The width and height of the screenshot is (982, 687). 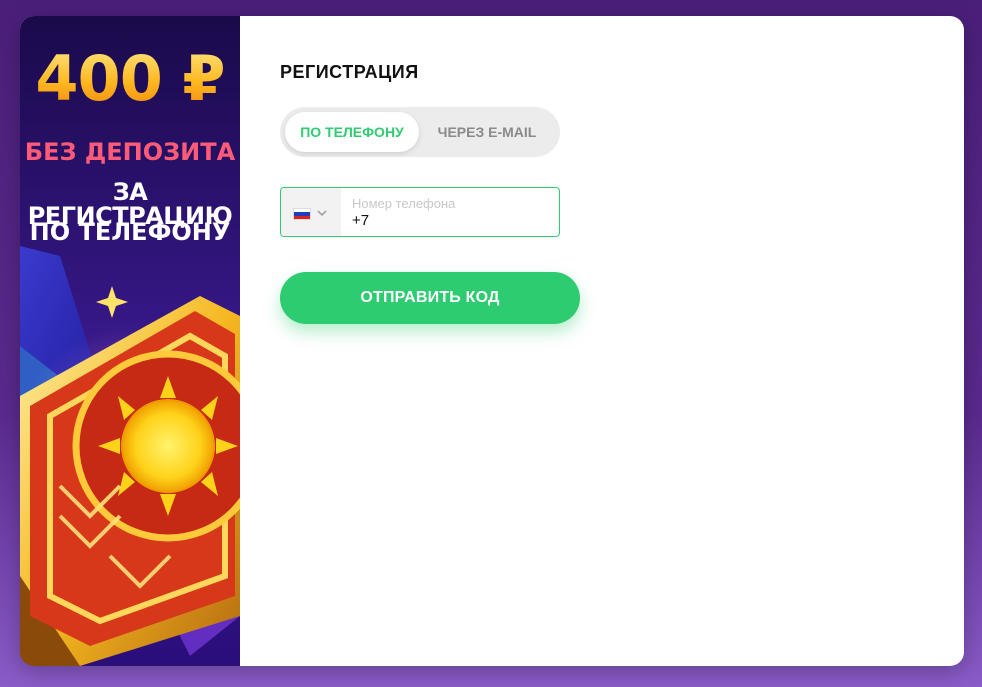 What do you see at coordinates (404, 203) in the screenshot?
I see `phone-placeholder: Номер телефона` at bounding box center [404, 203].